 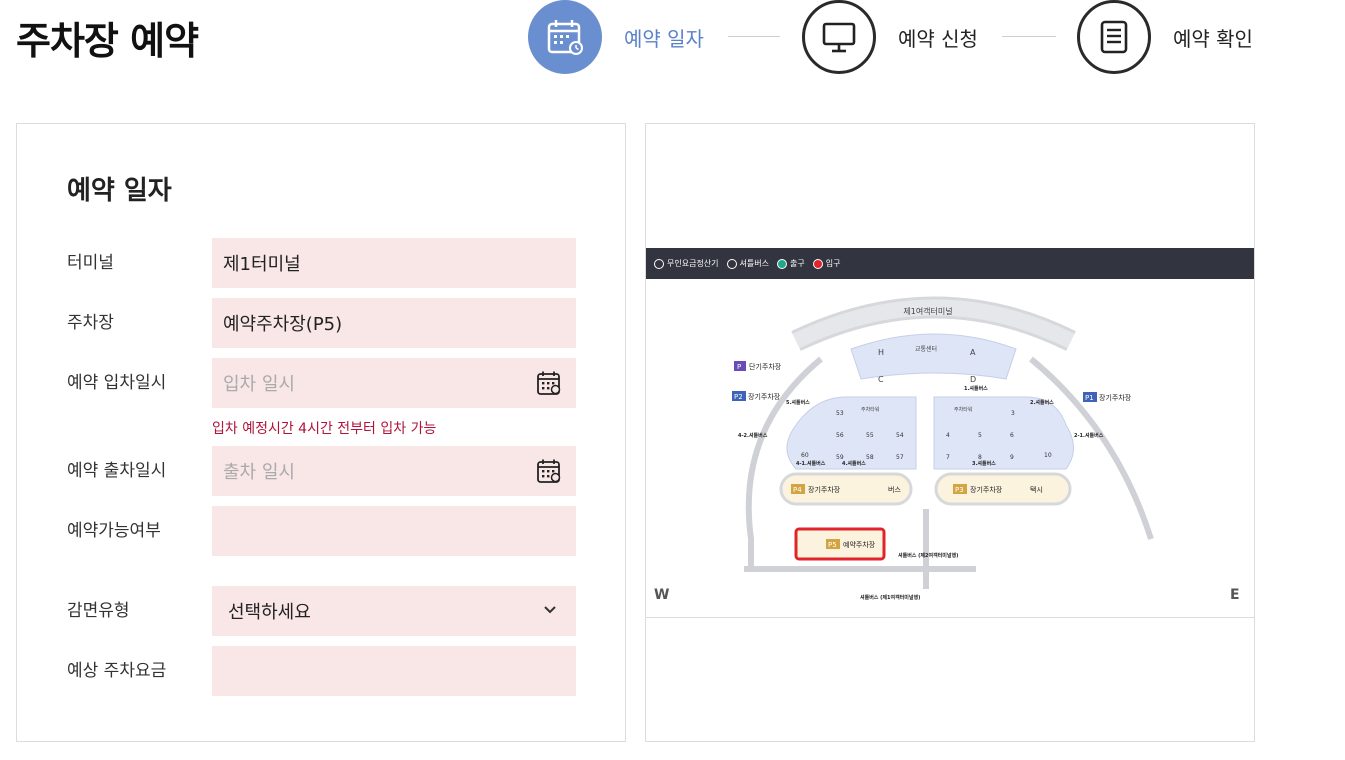 What do you see at coordinates (107, 41) in the screenshot?
I see `page-title: 주차장 예약` at bounding box center [107, 41].